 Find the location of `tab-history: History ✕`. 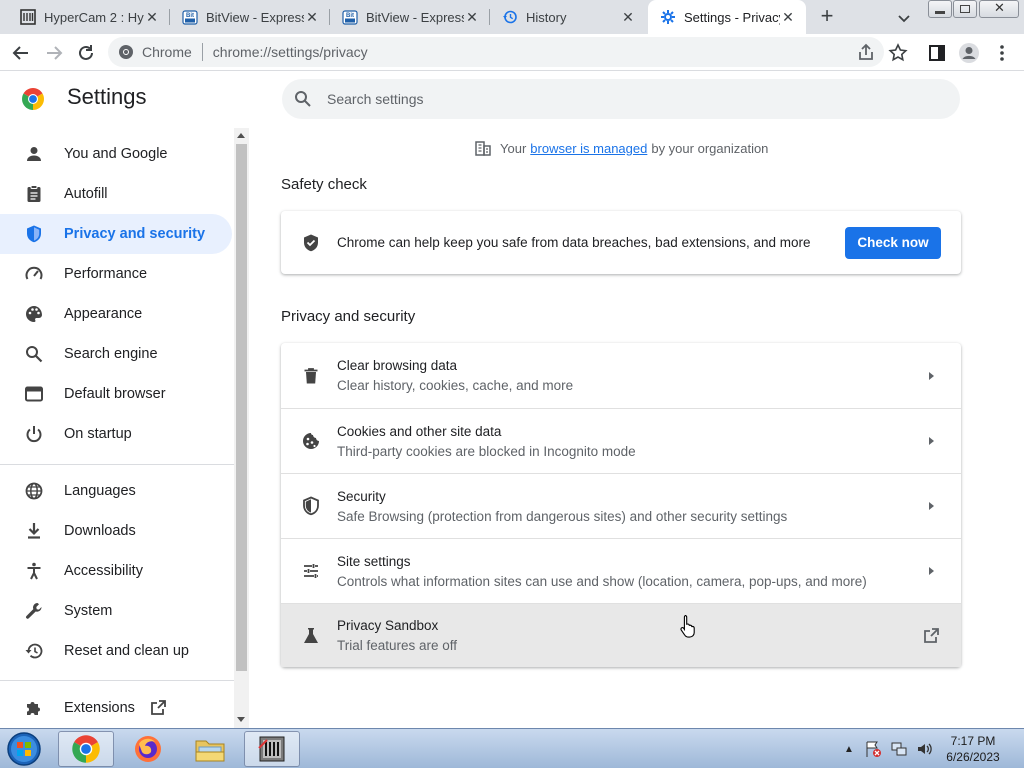

tab-history: History ✕ is located at coordinates (568, 17).